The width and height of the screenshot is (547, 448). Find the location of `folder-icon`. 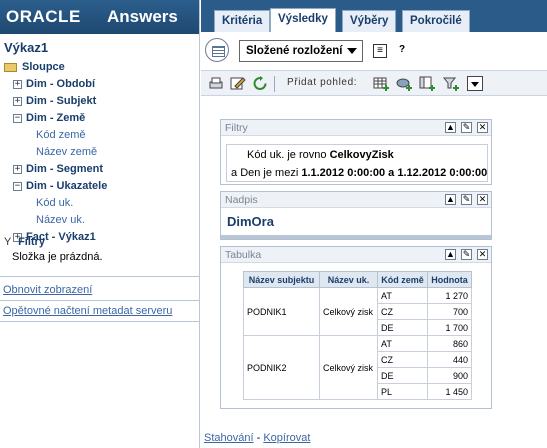

folder-icon is located at coordinates (10, 67).